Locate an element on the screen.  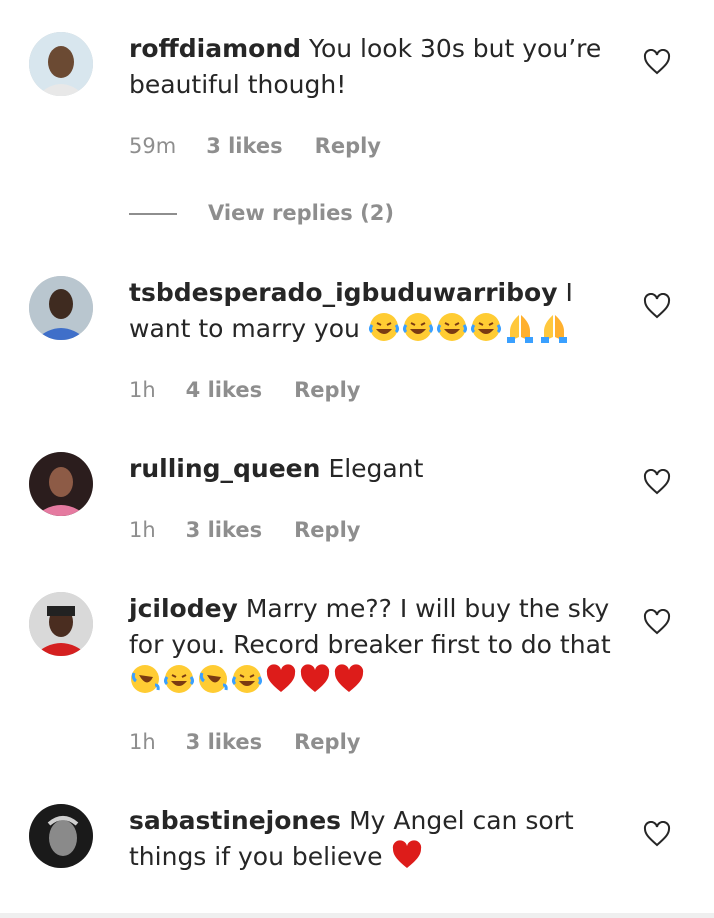
view-replies-button: View replies (2) is located at coordinates (261, 213).